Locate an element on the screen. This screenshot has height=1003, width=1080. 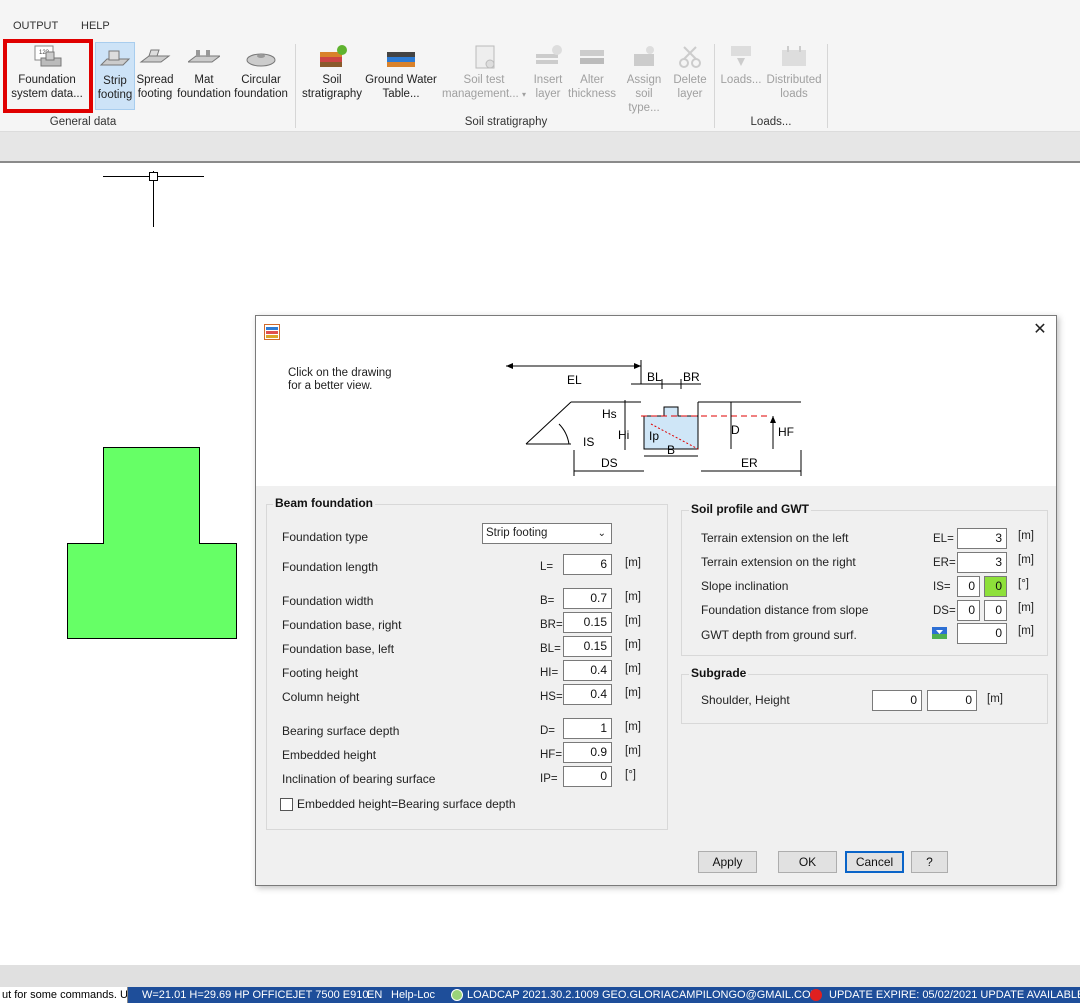
distributed-loads-button: Distributed loads is located at coordinates (794, 76).